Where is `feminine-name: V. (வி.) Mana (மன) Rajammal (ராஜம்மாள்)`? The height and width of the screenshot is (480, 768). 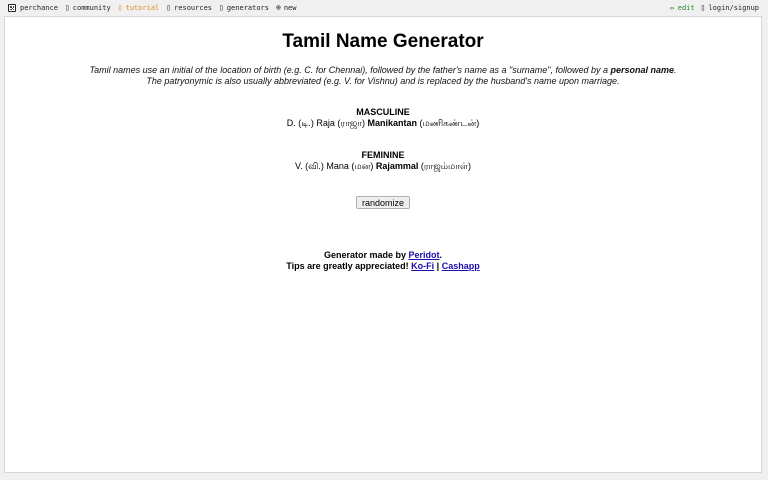 feminine-name: V. (வி.) Mana (மன) Rajammal (ராஜம்மாள்) is located at coordinates (383, 166).